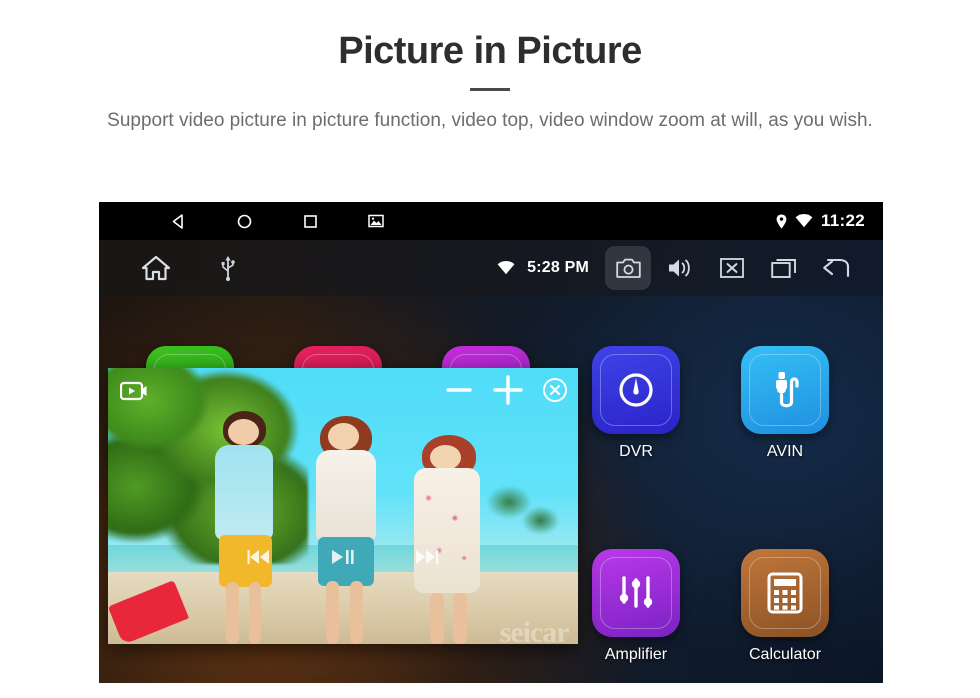 Image resolution: width=980 pixels, height=698 pixels. What do you see at coordinates (785, 654) in the screenshot?
I see `app-label: Calculator` at bounding box center [785, 654].